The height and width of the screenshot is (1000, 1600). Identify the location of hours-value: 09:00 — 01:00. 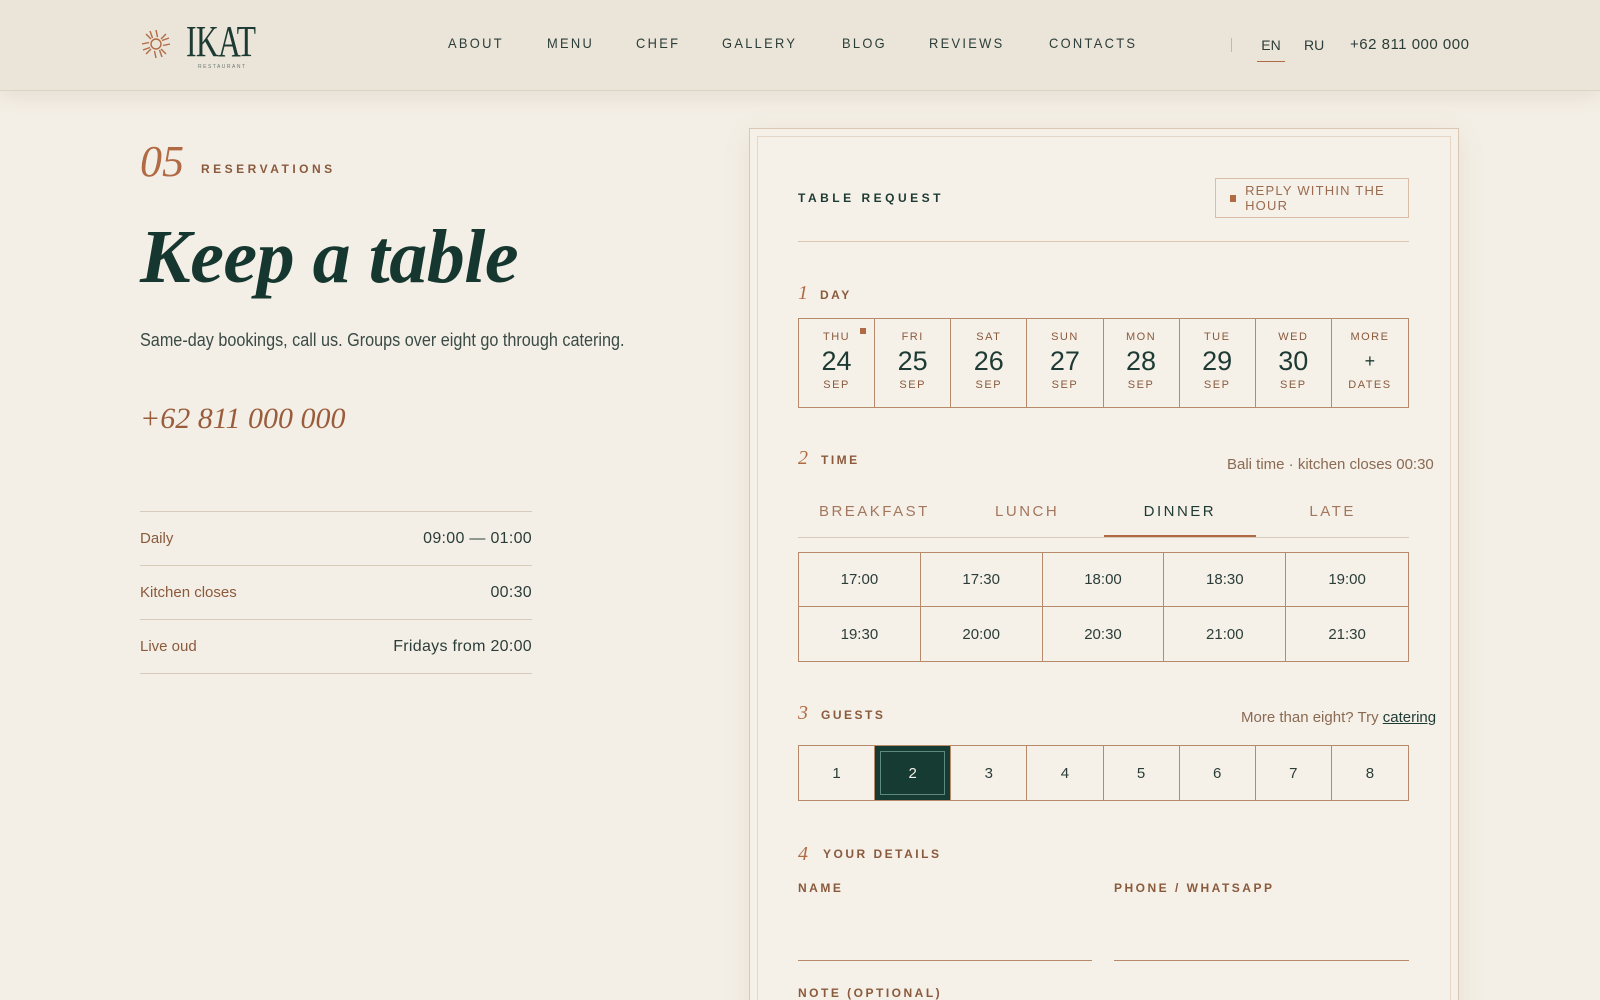
(477, 538).